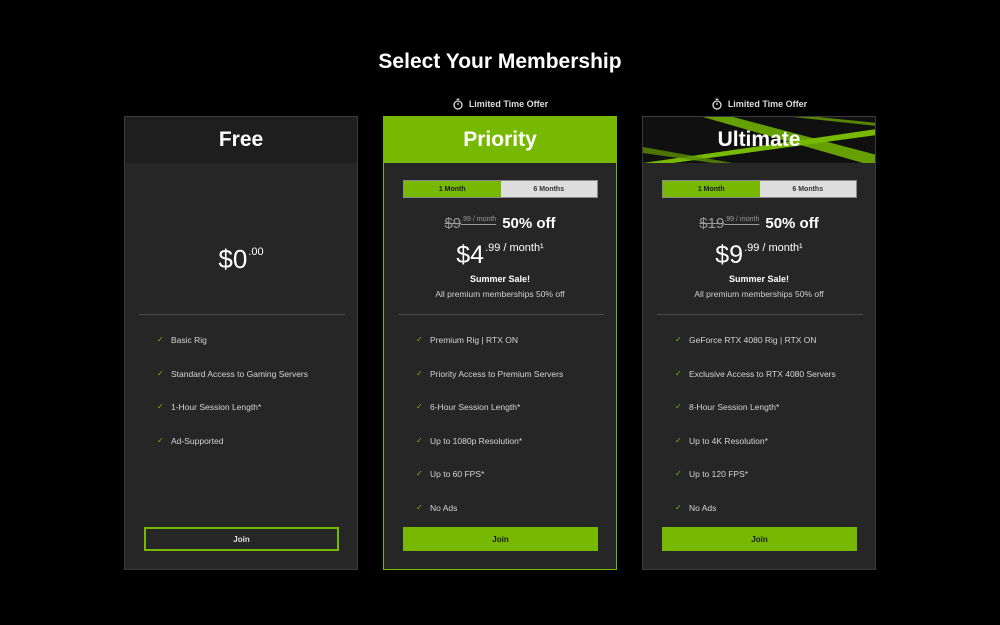 The image size is (1000, 625). What do you see at coordinates (729, 223) in the screenshot?
I see `original-price: $19.99 / month` at bounding box center [729, 223].